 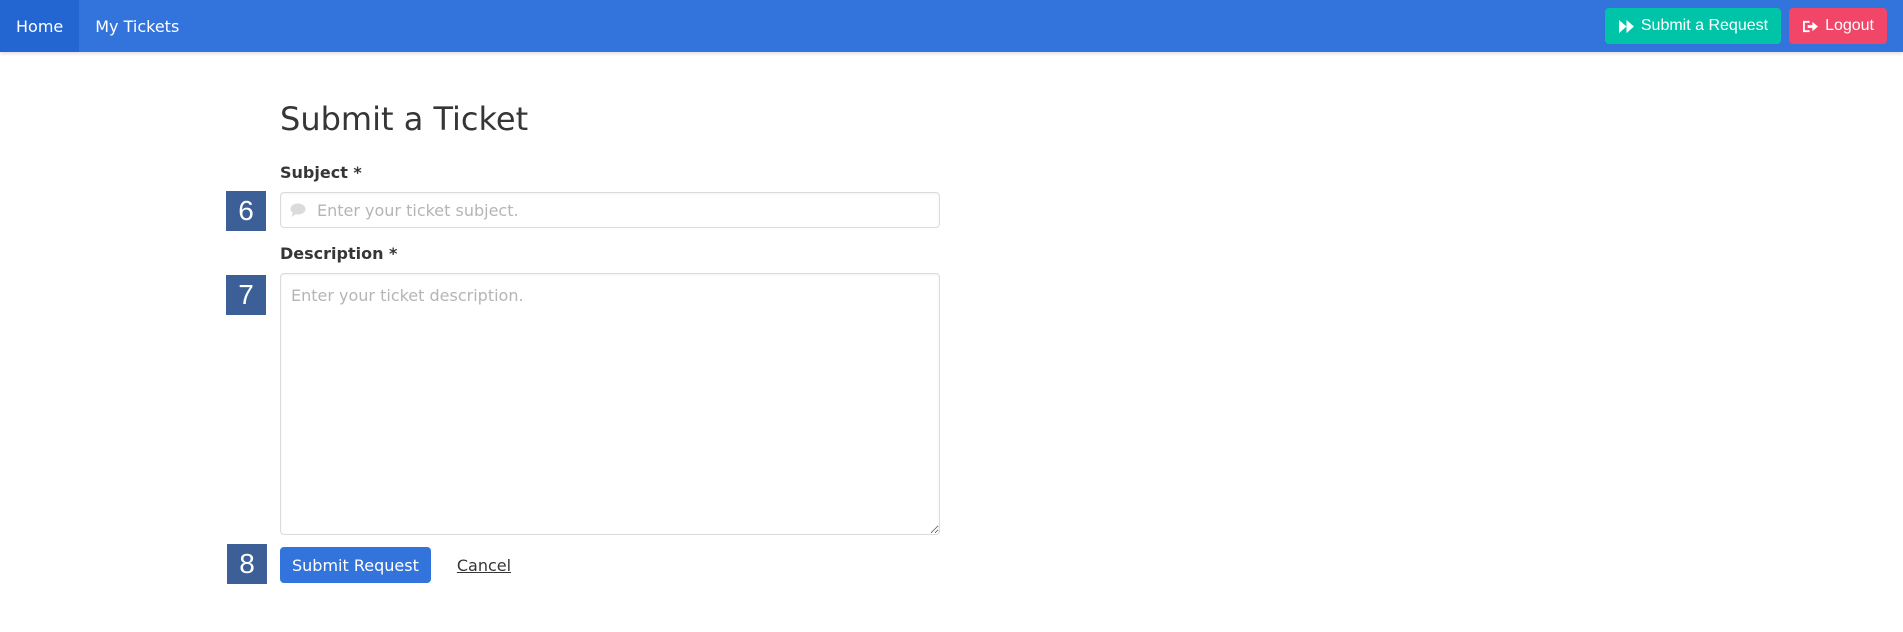 I want to click on form-actions: Submit Request Cancel, so click(x=610, y=565).